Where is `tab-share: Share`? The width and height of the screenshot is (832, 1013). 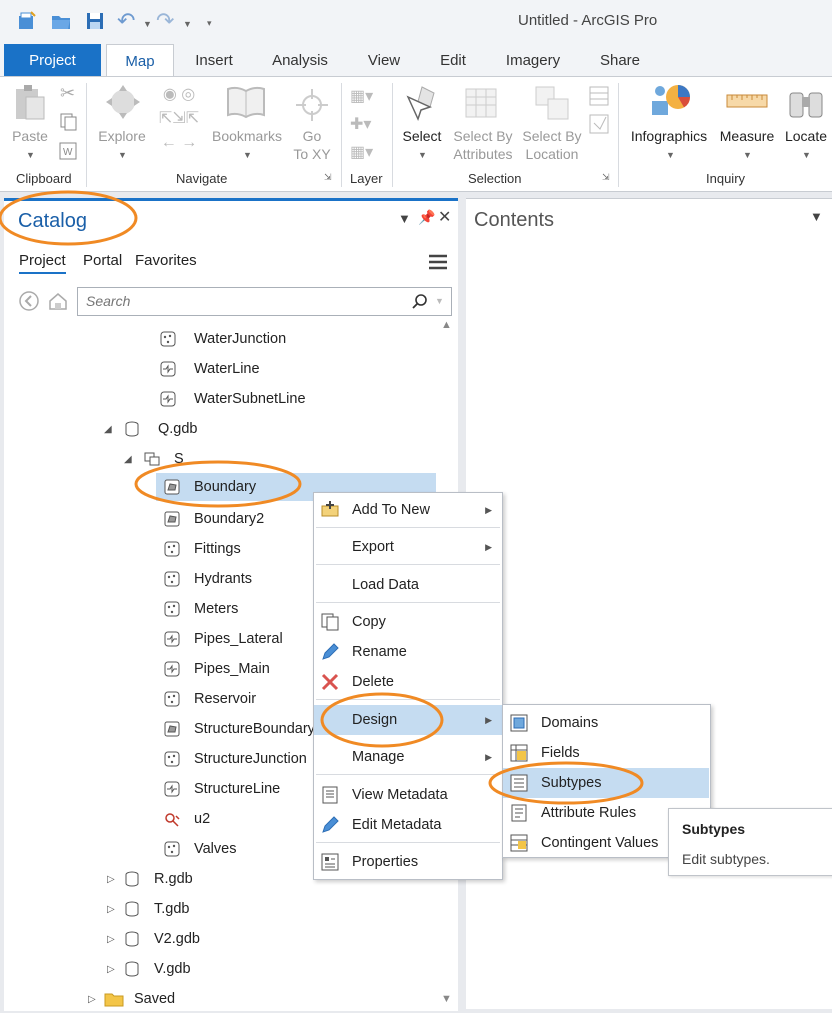
tab-share: Share is located at coordinates (620, 60).